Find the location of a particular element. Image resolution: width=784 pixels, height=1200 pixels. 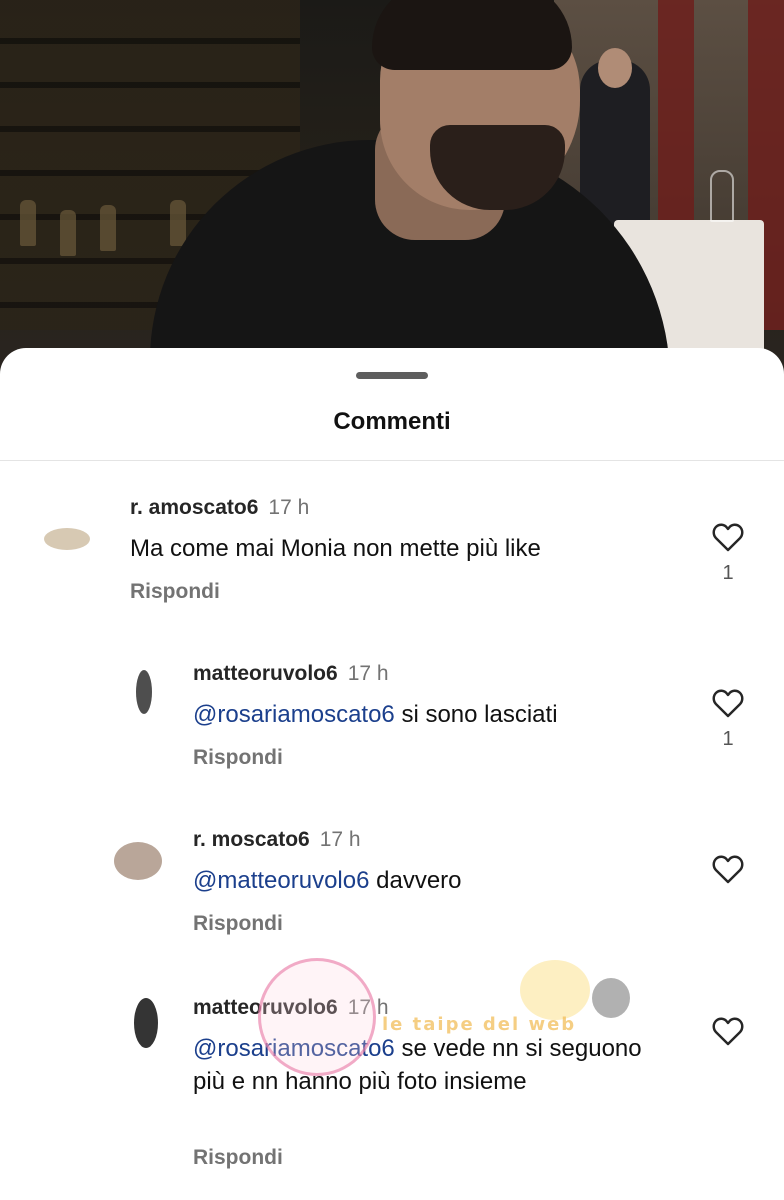

man-hair is located at coordinates (472, 35).